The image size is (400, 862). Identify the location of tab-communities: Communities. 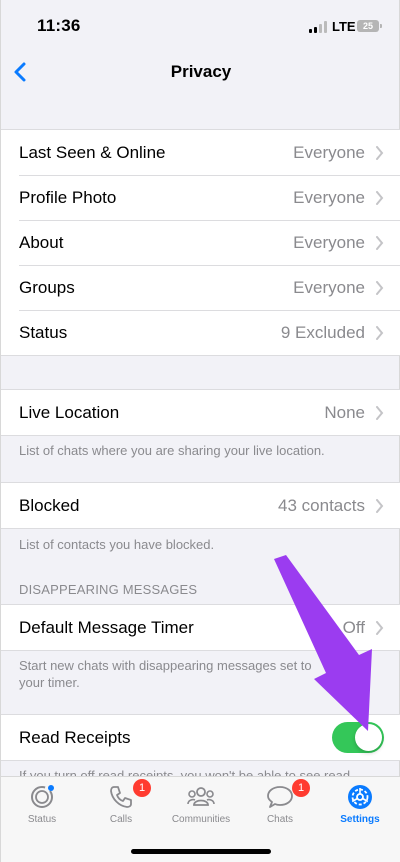
(201, 805).